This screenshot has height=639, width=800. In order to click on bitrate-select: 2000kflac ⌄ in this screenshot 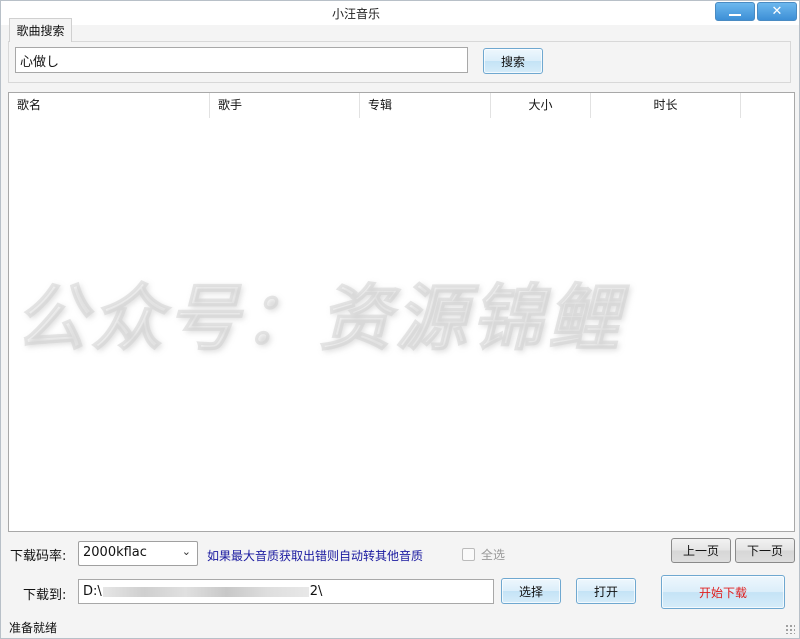, I will do `click(138, 553)`.